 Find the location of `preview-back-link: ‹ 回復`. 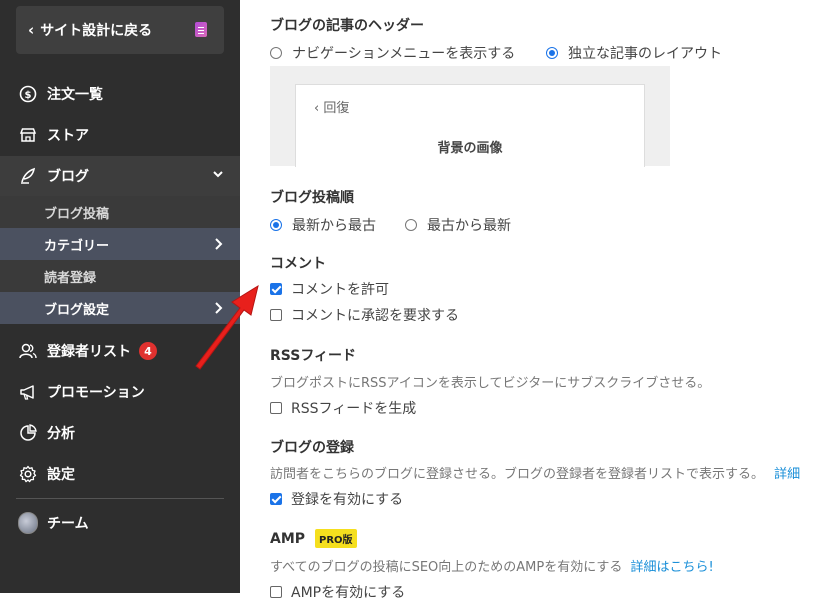

preview-back-link: ‹ 回復 is located at coordinates (331, 106).